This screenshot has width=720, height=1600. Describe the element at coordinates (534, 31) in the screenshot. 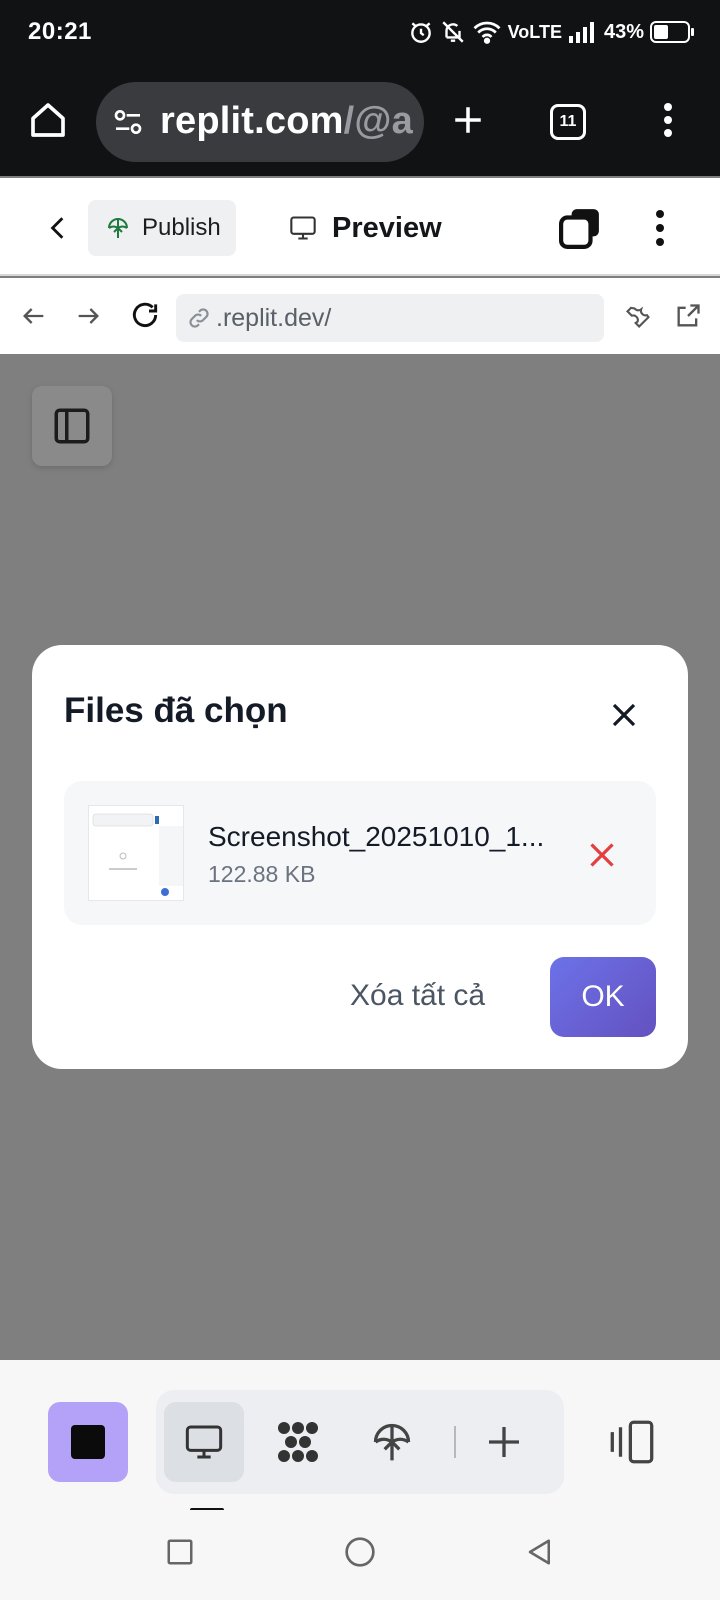

I see `network-type: VoLTE` at that location.